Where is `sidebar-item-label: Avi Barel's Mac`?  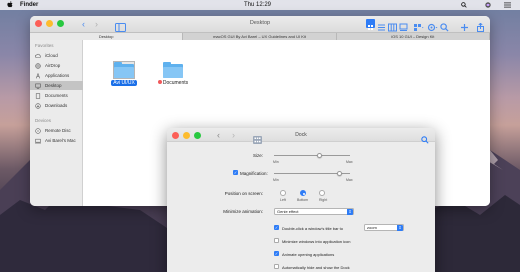 sidebar-item-label: Avi Barel's Mac is located at coordinates (60, 140).